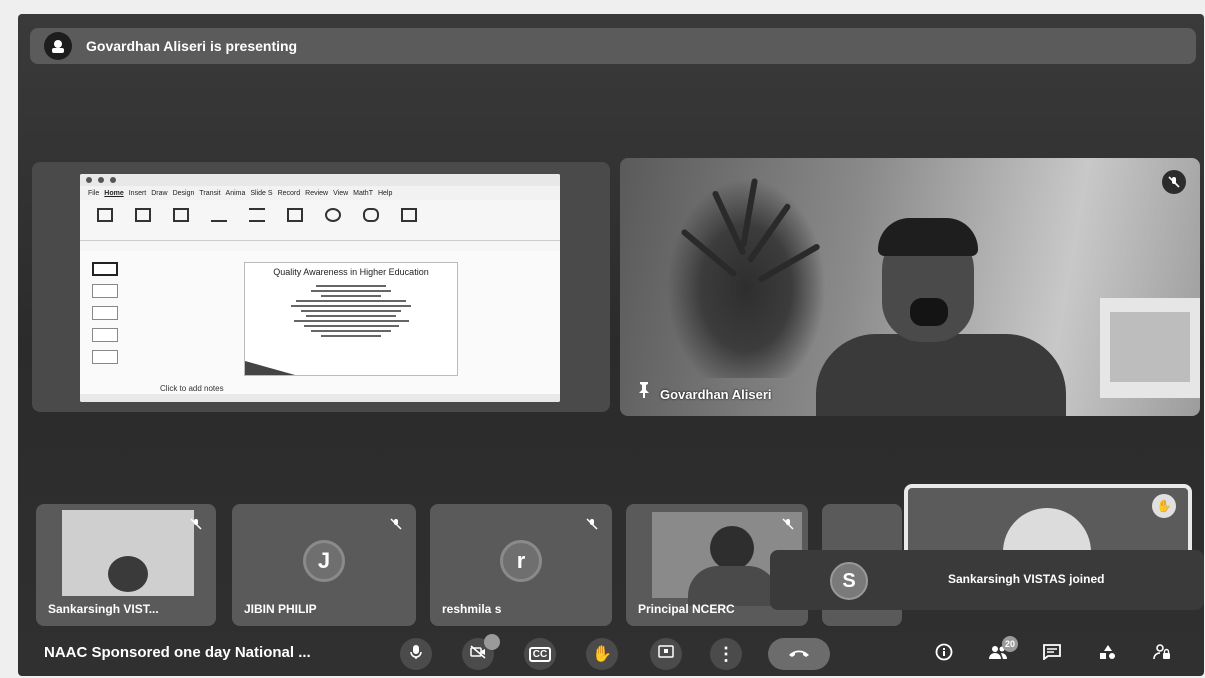 This screenshot has height=678, width=1205. I want to click on mic-icon, so click(416, 654).